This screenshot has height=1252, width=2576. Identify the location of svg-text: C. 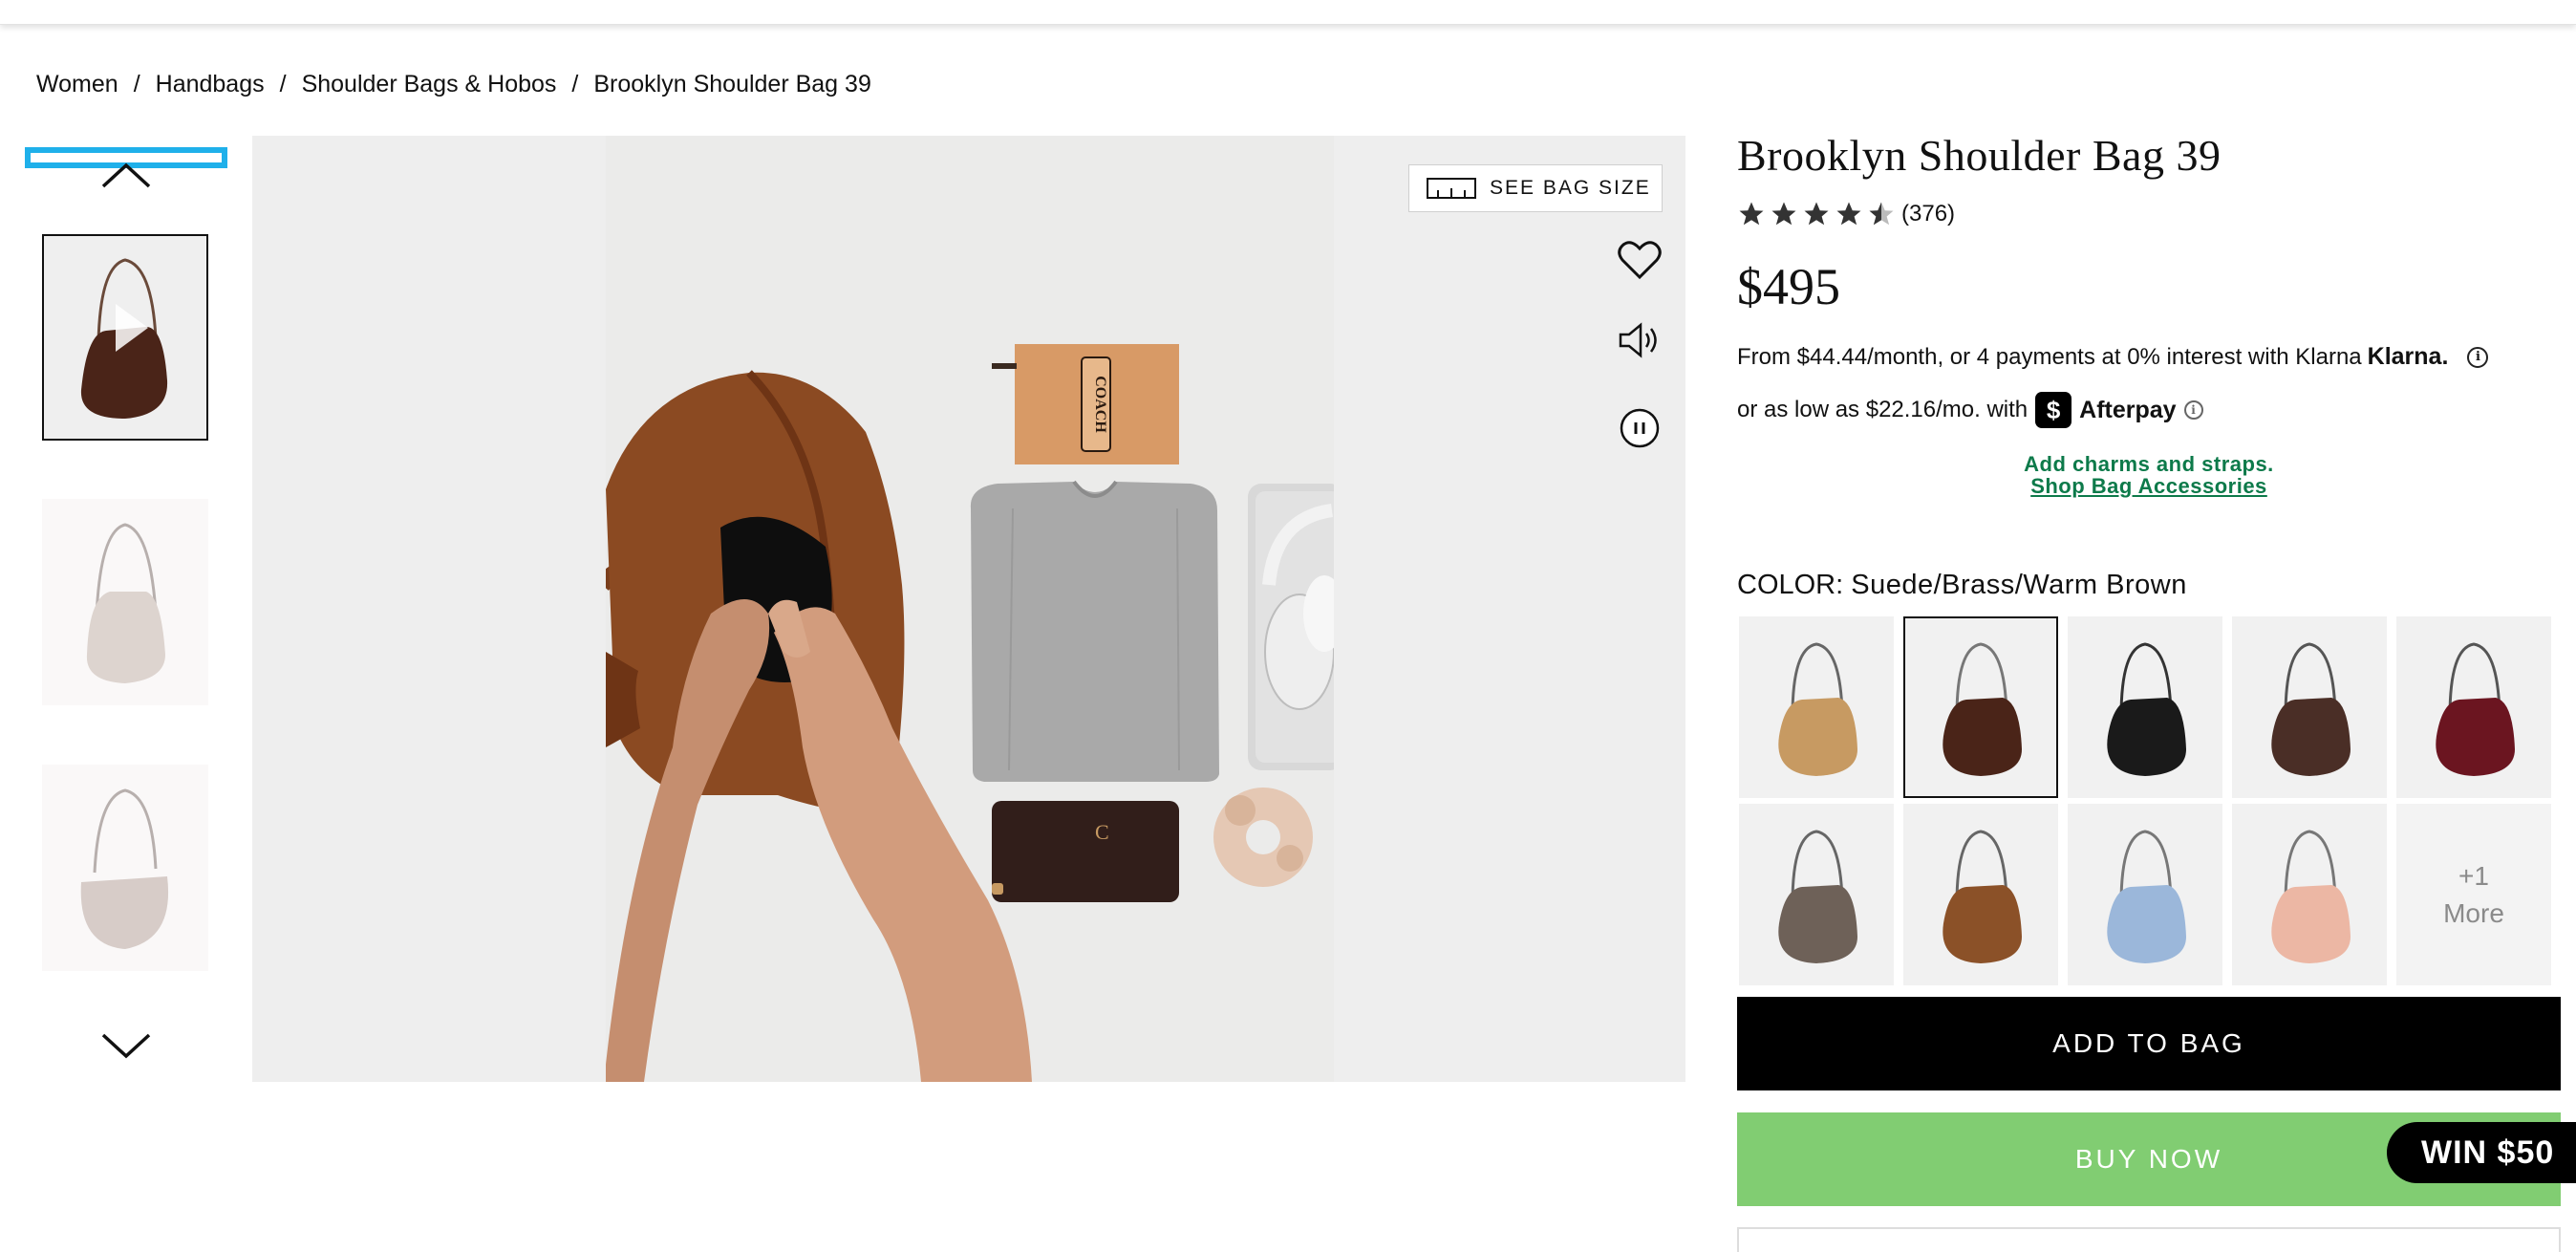
(1102, 832).